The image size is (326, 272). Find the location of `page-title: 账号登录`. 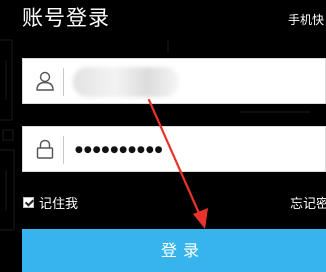

page-title: 账号登录 is located at coordinates (66, 18).